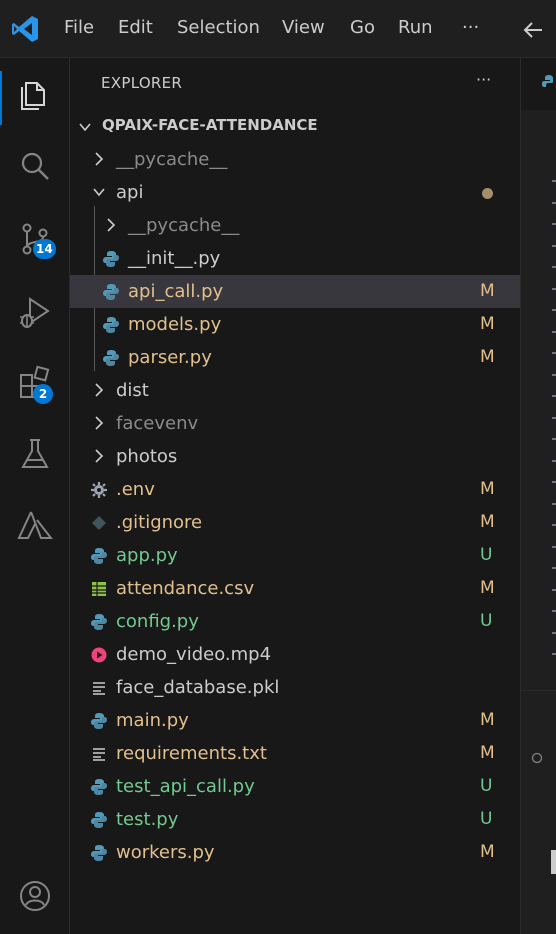 Image resolution: width=556 pixels, height=934 pixels. I want to click on tree-item-label: api, so click(130, 192).